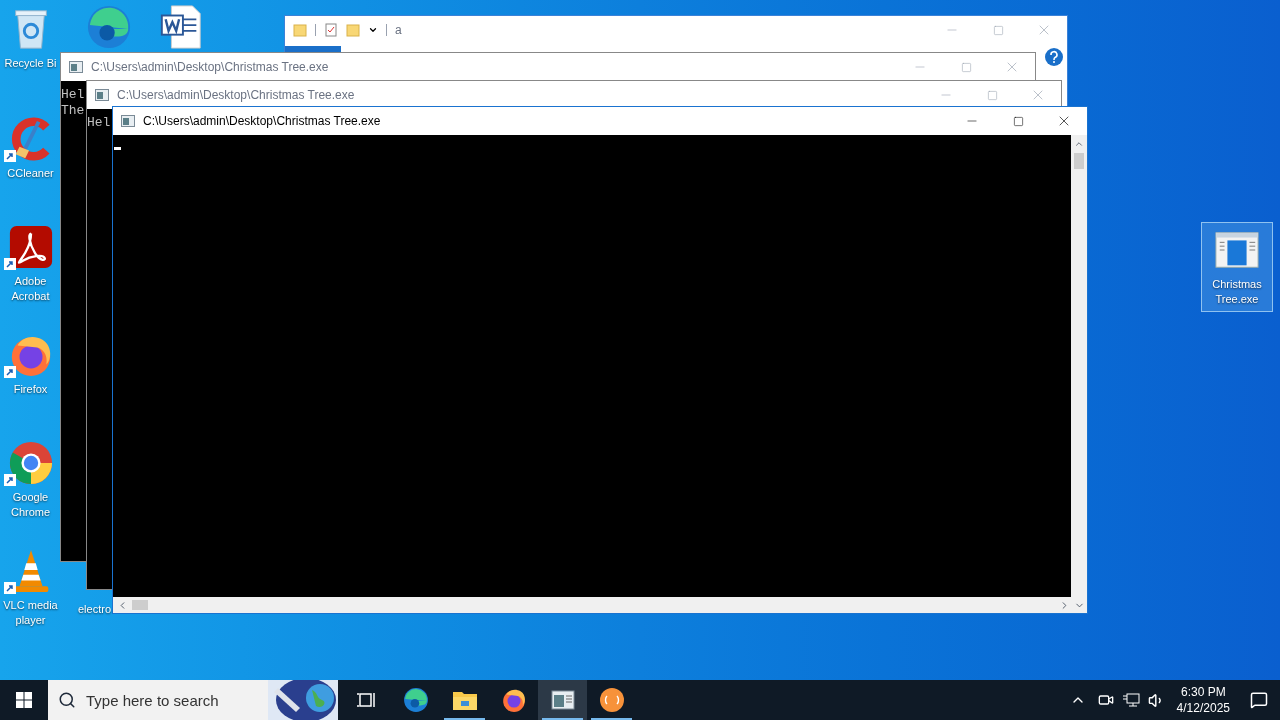  I want to click on search-highlight-drawing, so click(303, 700).